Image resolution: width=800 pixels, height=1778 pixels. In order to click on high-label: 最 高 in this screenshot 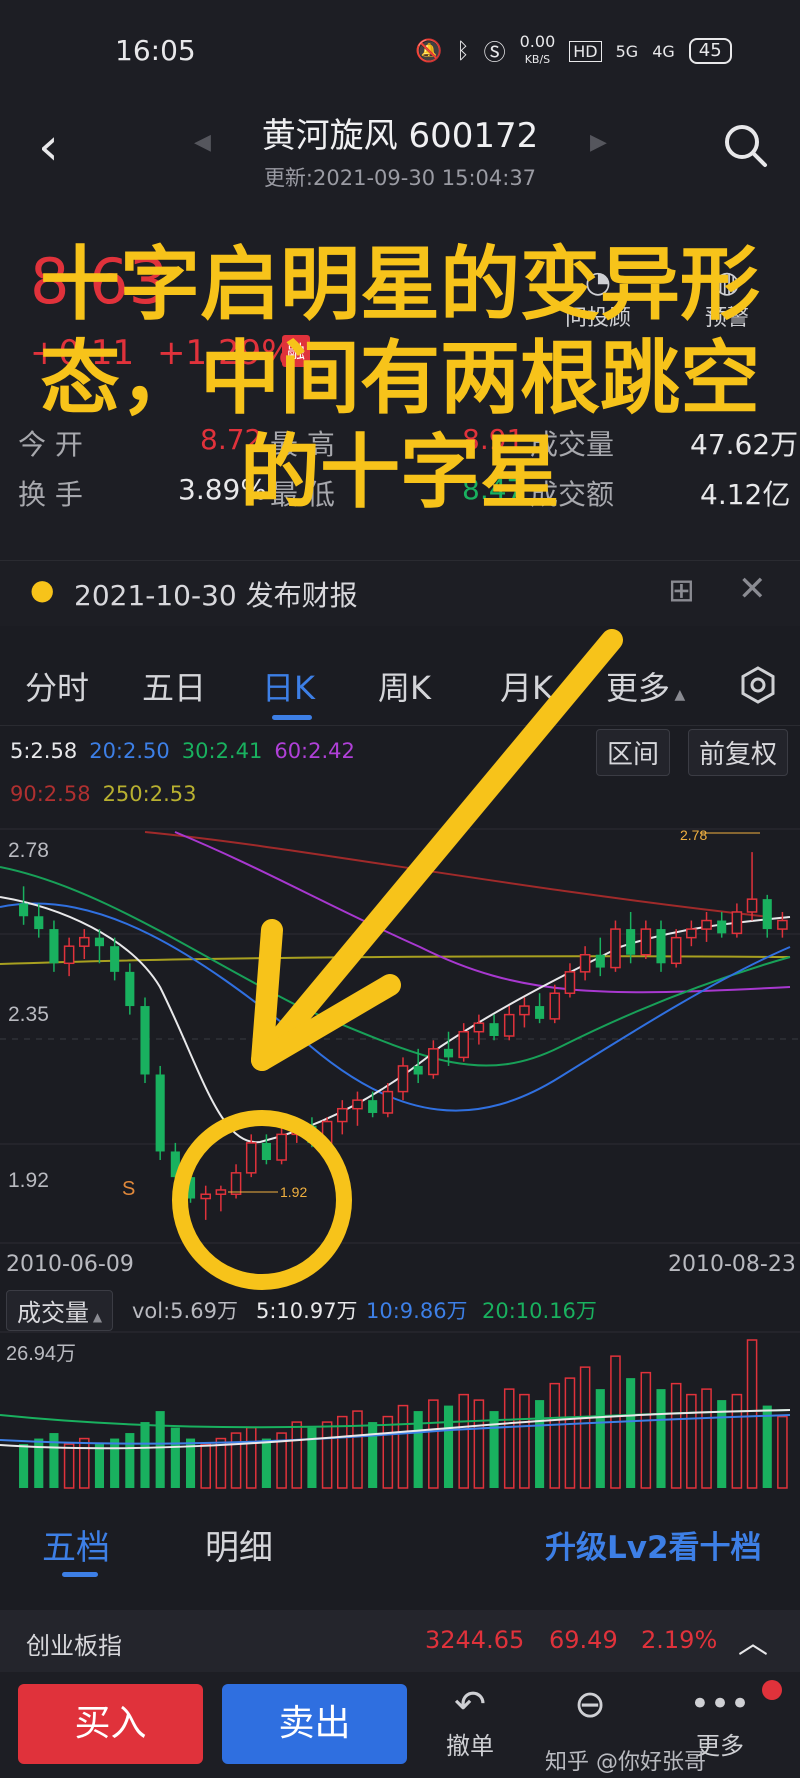, I will do `click(302, 444)`.